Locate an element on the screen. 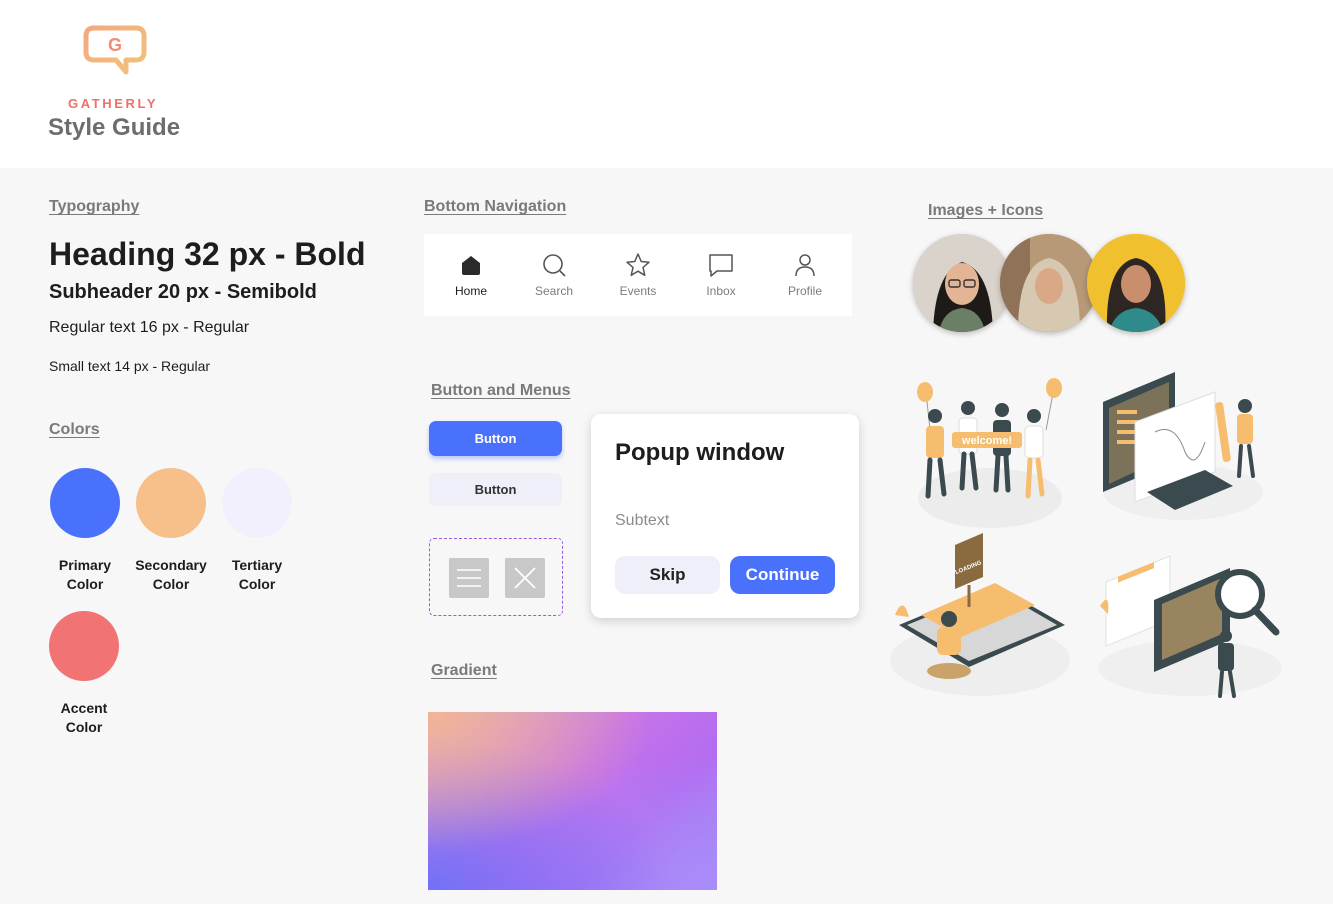 The height and width of the screenshot is (904, 1333). accent-color-label: Accent Color is located at coordinates (84, 717).